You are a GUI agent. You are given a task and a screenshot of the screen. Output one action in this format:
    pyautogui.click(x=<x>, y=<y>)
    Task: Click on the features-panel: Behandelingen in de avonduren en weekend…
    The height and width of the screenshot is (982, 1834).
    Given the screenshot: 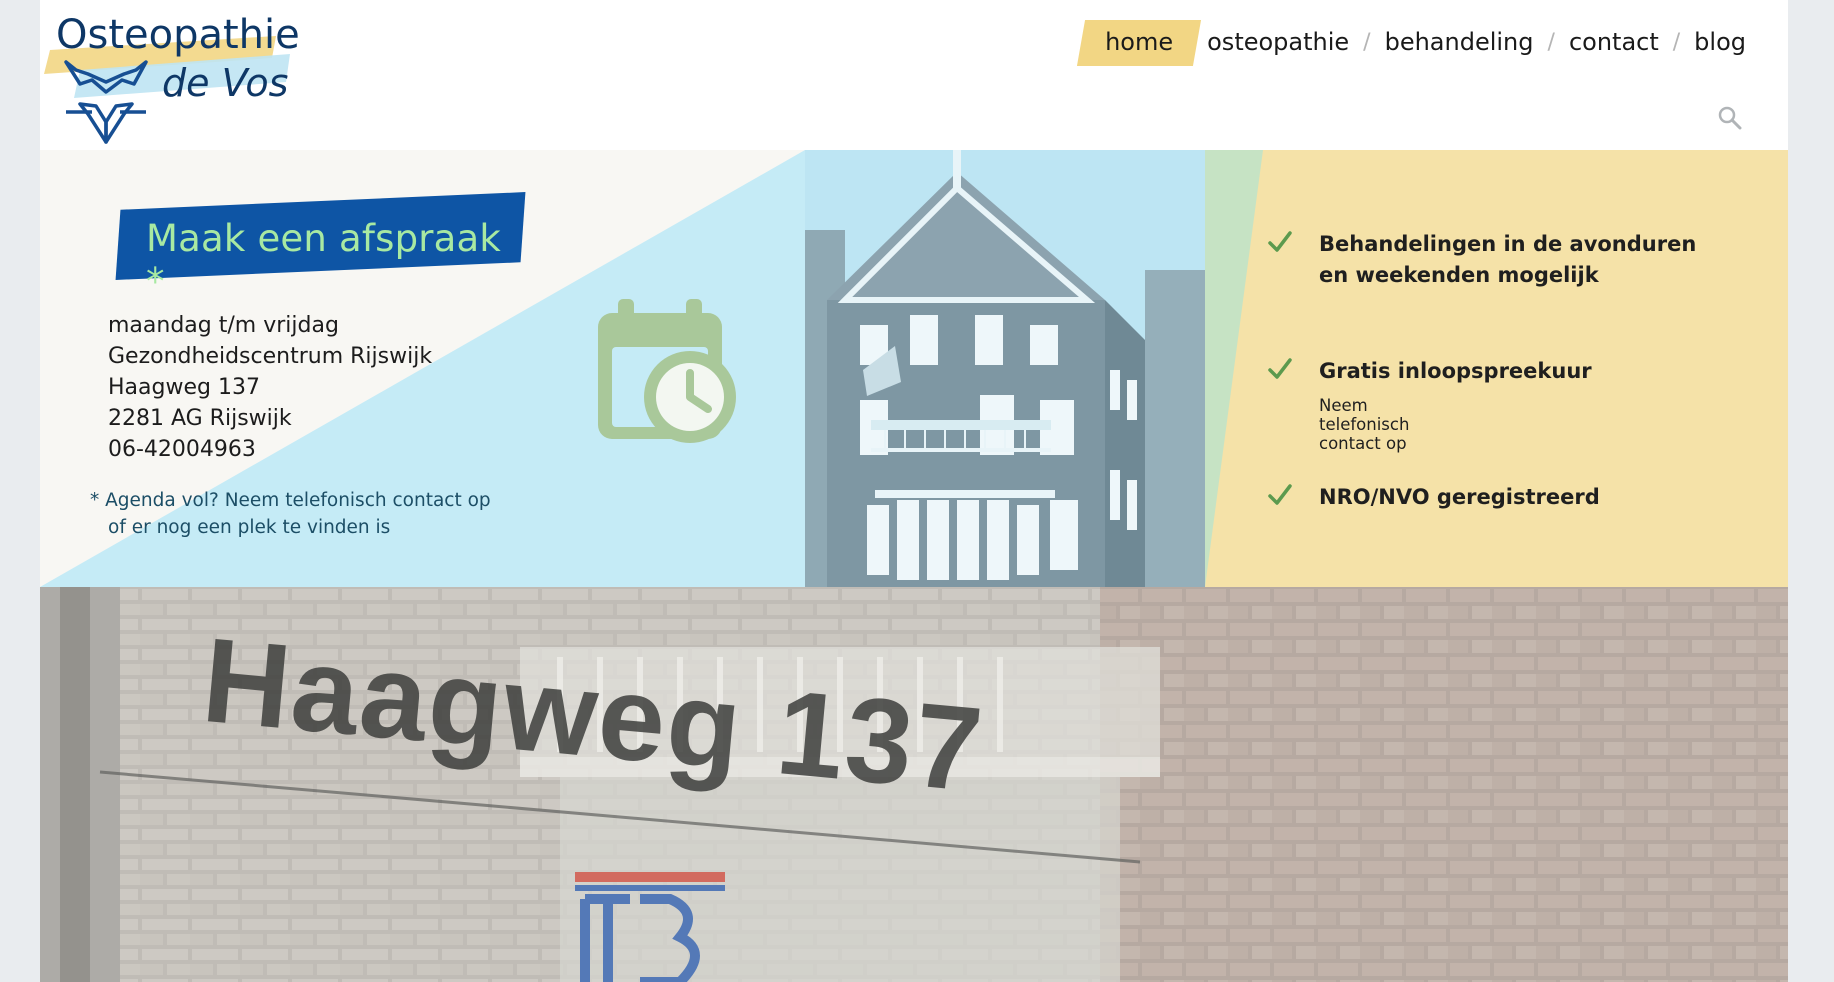 What is the action you would take?
    pyautogui.click(x=1496, y=368)
    